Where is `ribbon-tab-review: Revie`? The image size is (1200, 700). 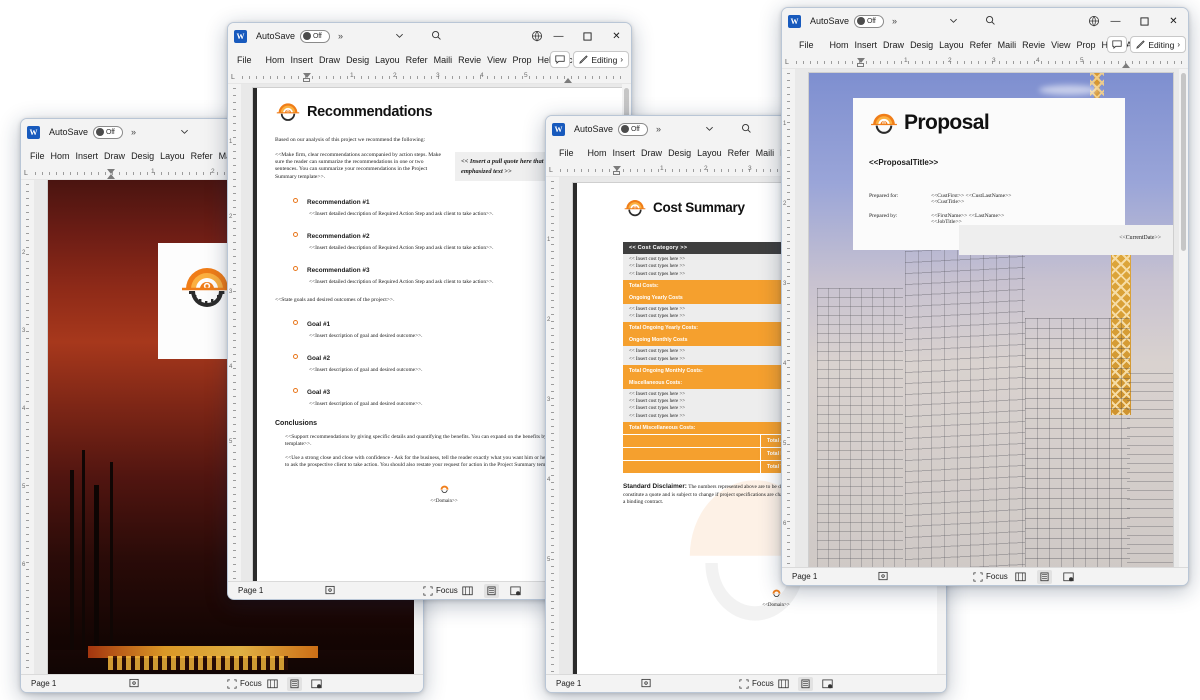
ribbon-tab-review: Revie is located at coordinates (469, 60).